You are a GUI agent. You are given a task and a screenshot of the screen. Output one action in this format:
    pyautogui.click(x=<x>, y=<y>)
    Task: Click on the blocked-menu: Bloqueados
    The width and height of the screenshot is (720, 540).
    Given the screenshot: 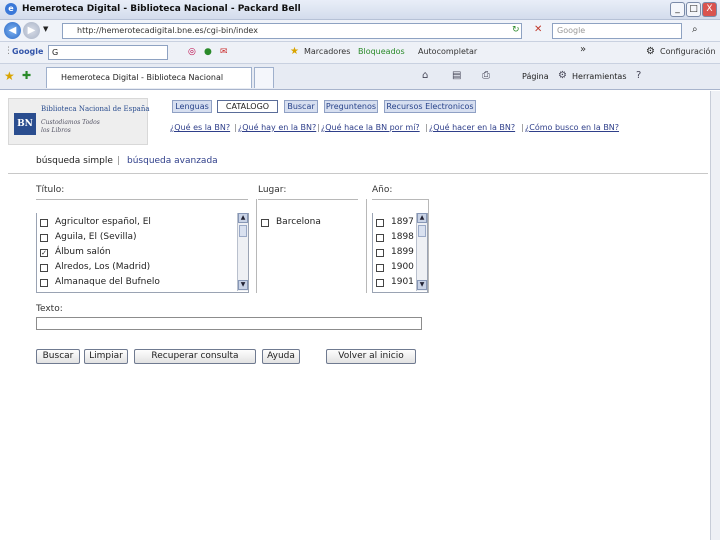 What is the action you would take?
    pyautogui.click(x=381, y=51)
    